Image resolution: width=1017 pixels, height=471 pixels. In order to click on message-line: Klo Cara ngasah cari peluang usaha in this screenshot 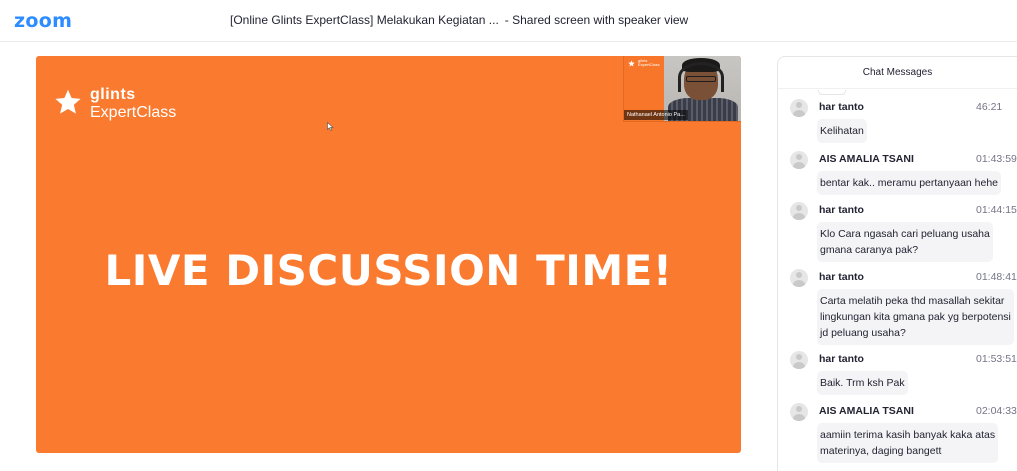, I will do `click(905, 234)`.